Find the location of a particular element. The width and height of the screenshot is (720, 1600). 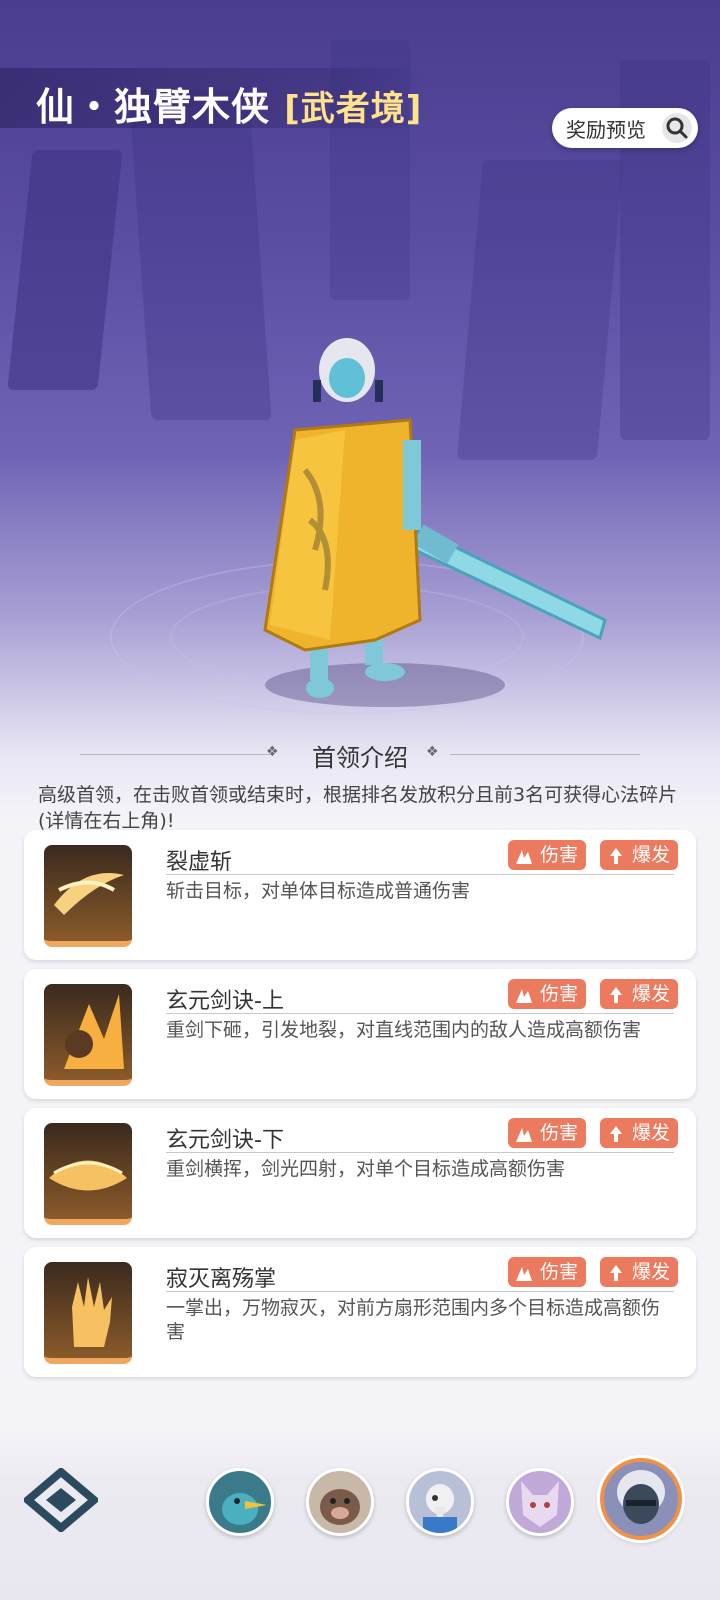

skill-card: 玄元剑诀-下 伤害 爆发 重剑横挥，剑光四射，对单个目标造成高额伤害 is located at coordinates (360, 1173).